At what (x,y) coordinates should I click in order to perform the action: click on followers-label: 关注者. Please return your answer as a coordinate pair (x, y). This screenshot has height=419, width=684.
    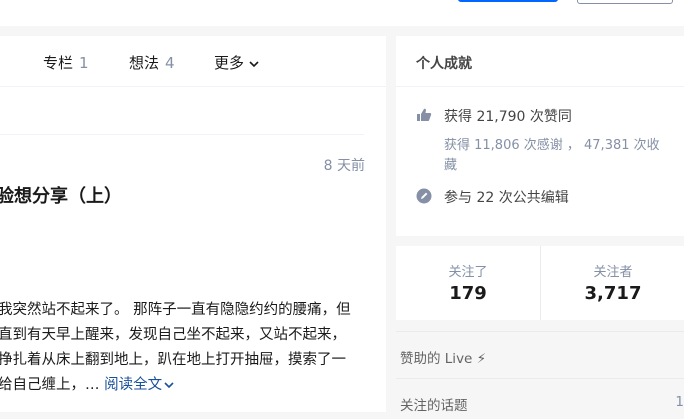
    Looking at the image, I should click on (613, 272).